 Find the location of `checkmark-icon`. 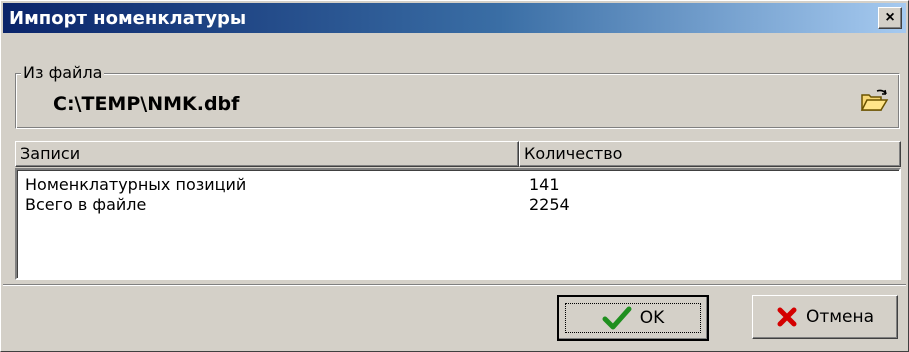

checkmark-icon is located at coordinates (617, 318).